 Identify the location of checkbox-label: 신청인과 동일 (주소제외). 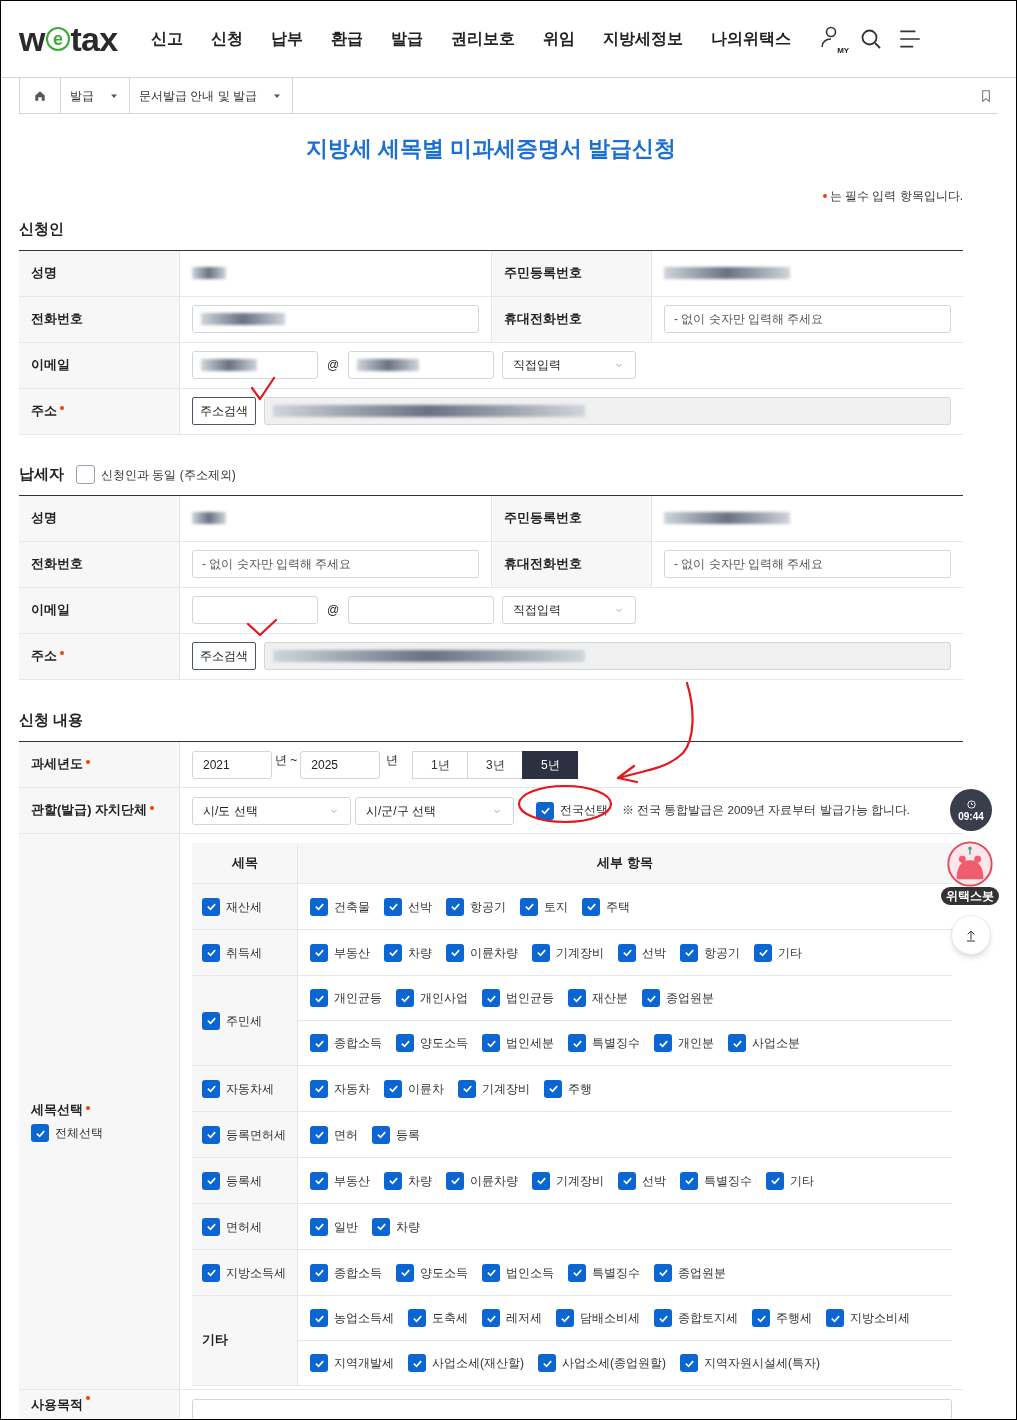
(168, 474).